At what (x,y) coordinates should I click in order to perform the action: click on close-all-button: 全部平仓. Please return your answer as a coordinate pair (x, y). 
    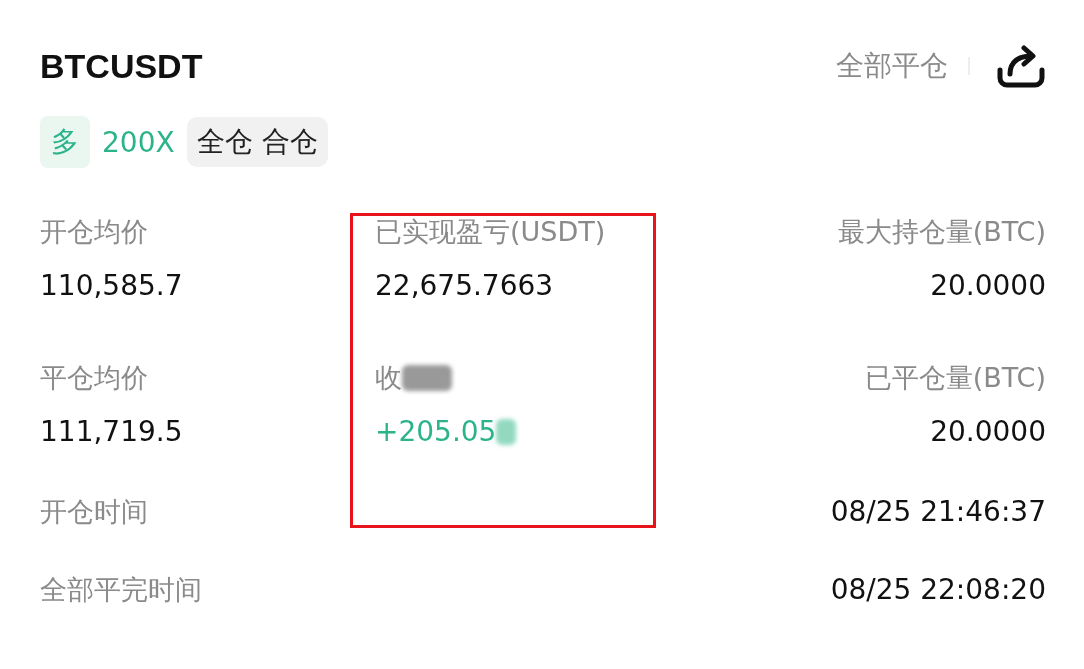
    Looking at the image, I should click on (892, 66).